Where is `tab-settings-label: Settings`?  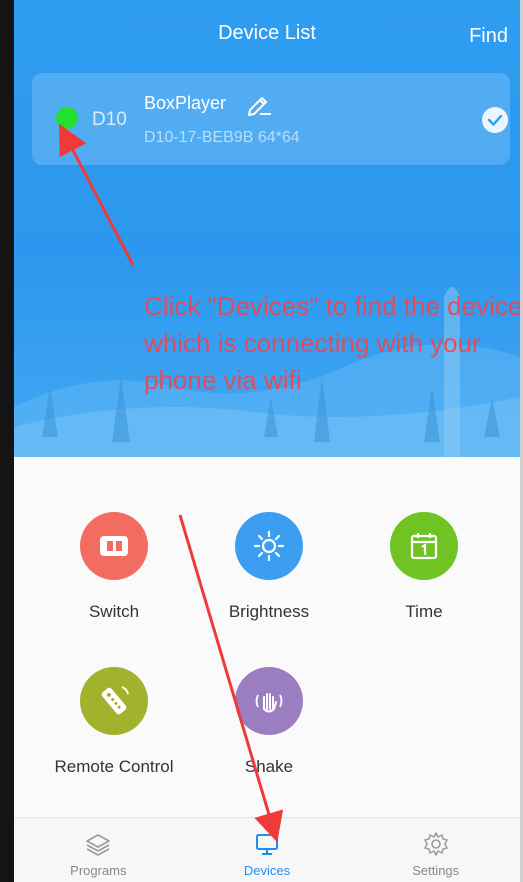 tab-settings-label: Settings is located at coordinates (436, 870).